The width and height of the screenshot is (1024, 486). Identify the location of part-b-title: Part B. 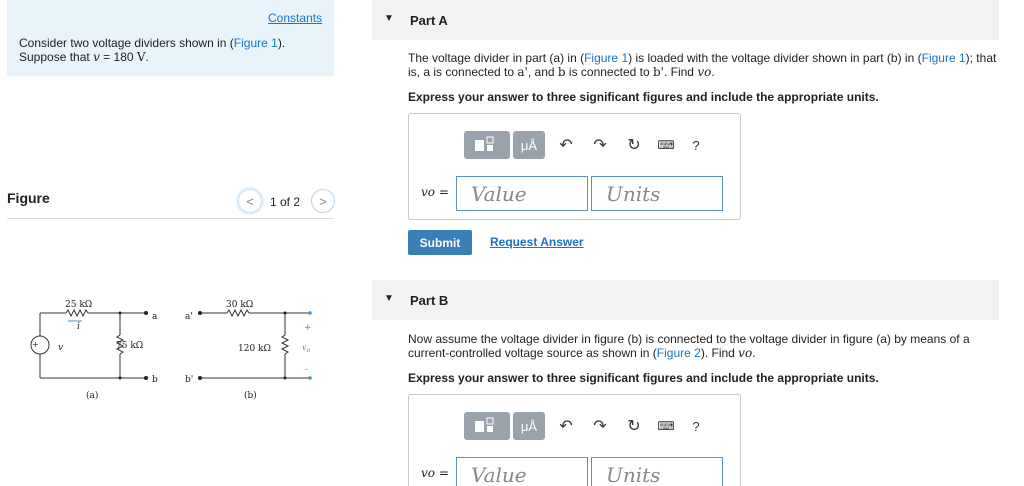
(429, 300).